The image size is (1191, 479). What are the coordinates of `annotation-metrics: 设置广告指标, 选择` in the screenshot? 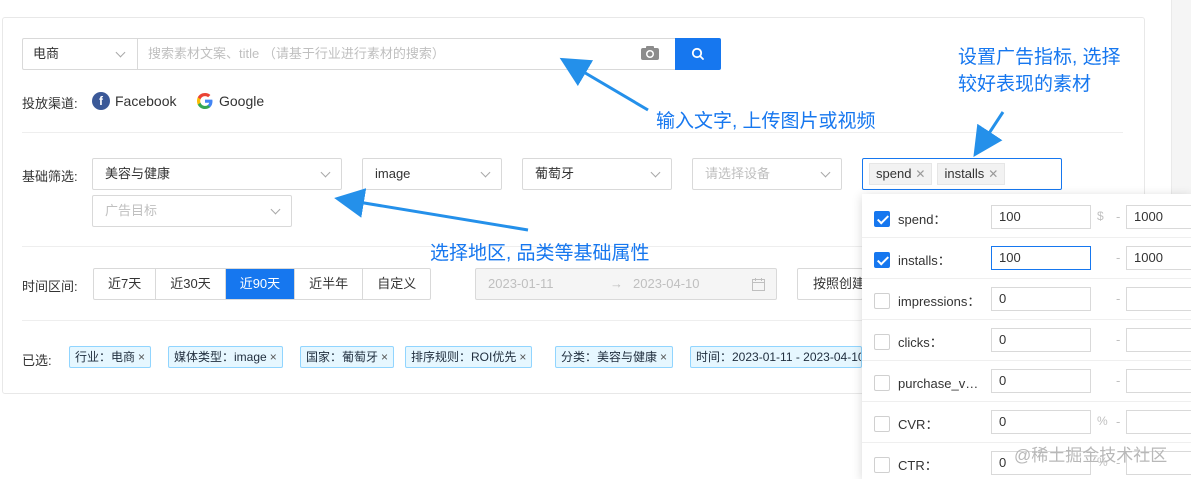 It's located at (1039, 57).